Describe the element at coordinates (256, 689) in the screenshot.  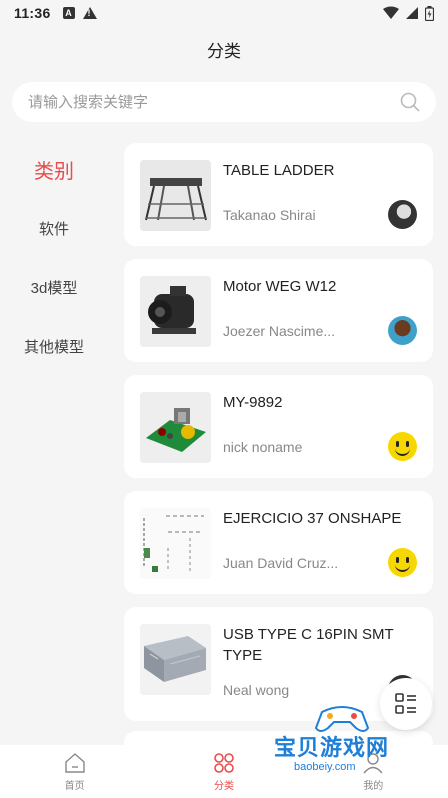
I see `author-name: Neal wong` at that location.